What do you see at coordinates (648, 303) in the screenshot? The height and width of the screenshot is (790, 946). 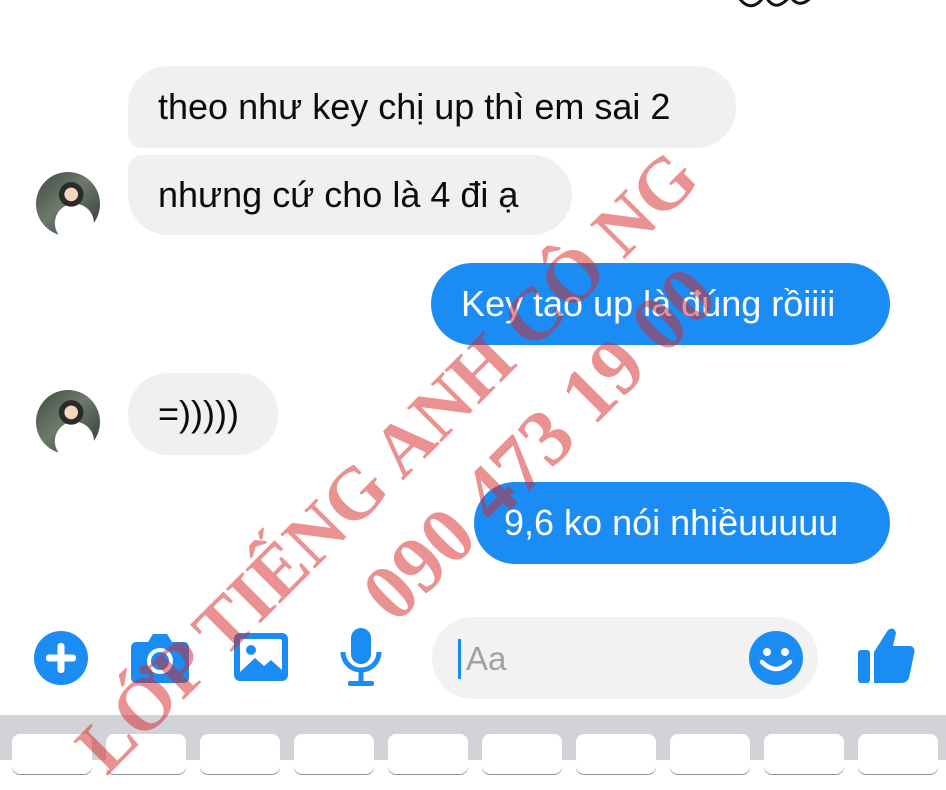 I see `message-text: Key tao up là đúng rồiiii` at bounding box center [648, 303].